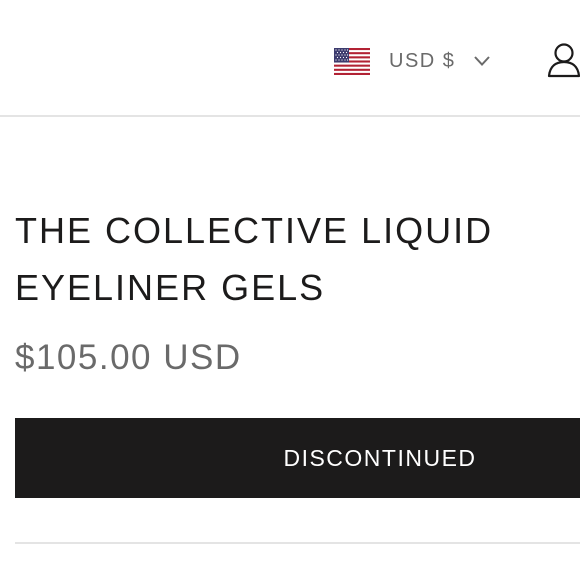 This screenshot has width=580, height=580. What do you see at coordinates (297, 543) in the screenshot?
I see `divider` at bounding box center [297, 543].